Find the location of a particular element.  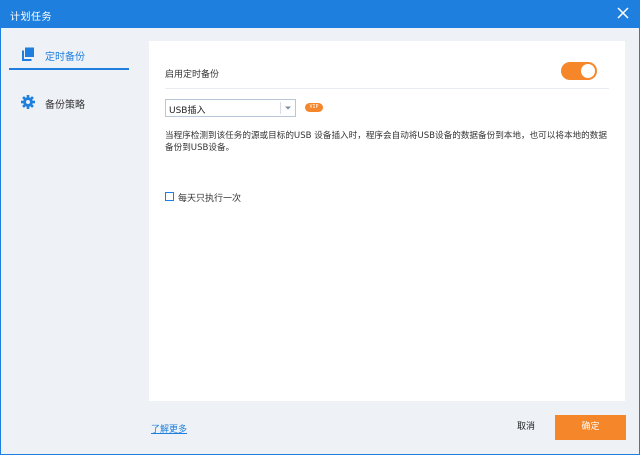

sidebar-item-scheduled-backup: 定时备份 is located at coordinates (69, 54).